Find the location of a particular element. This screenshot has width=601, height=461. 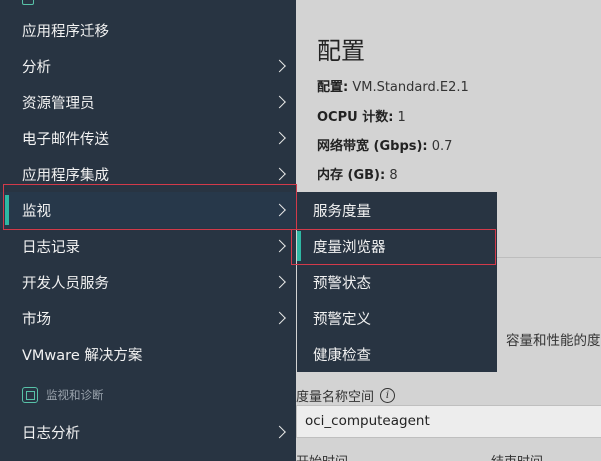

nav-section-header-cut is located at coordinates (28, 2).